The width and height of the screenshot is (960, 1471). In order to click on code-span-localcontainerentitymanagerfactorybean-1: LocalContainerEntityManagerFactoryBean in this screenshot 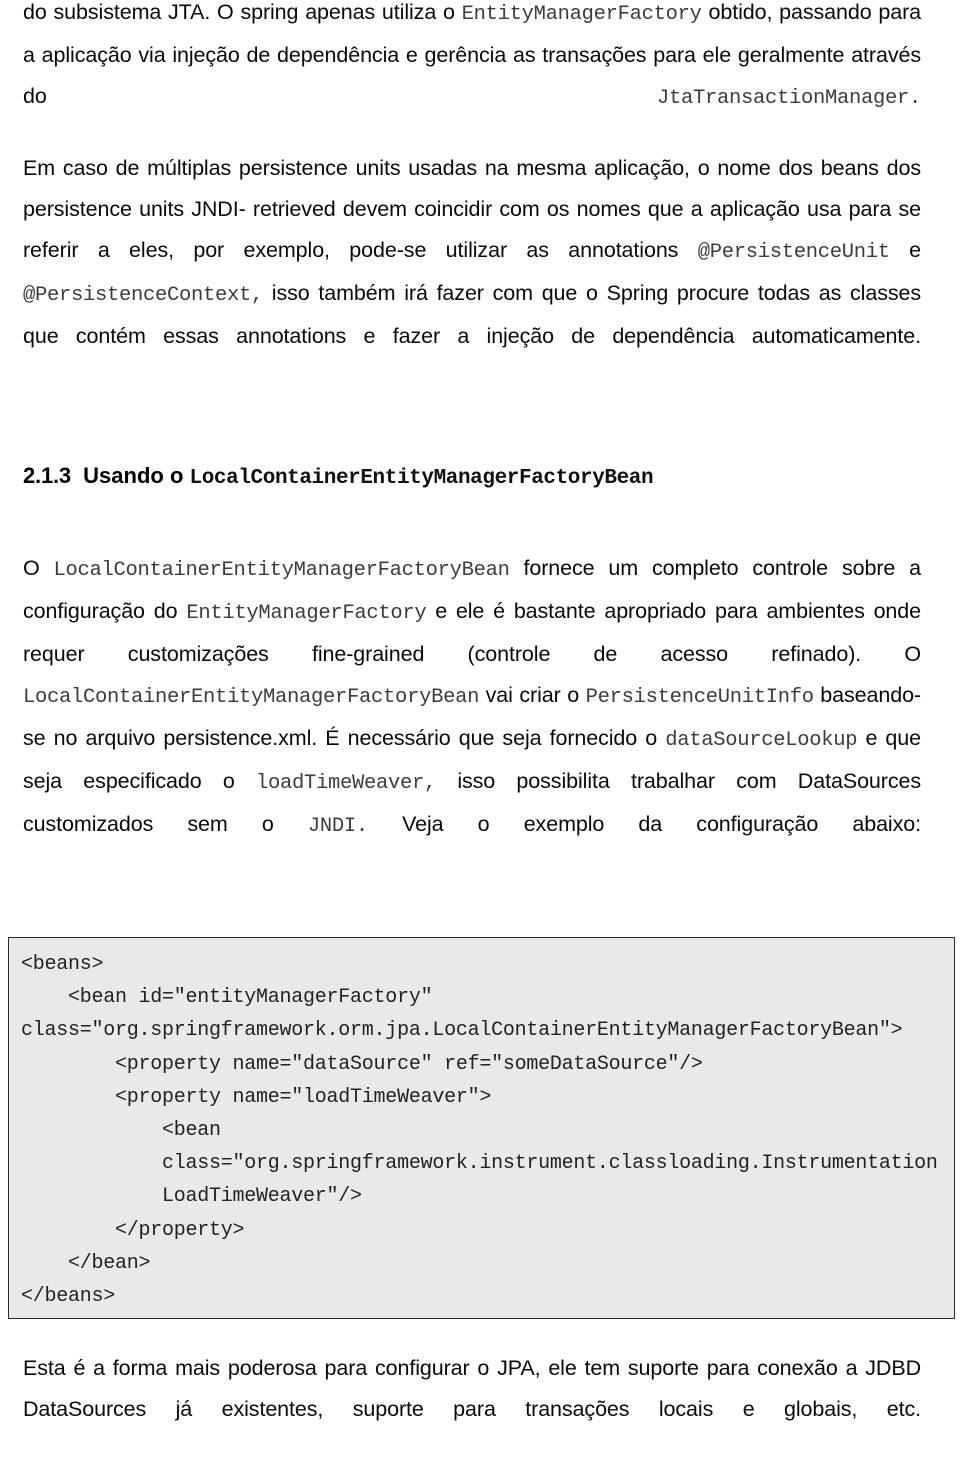, I will do `click(281, 570)`.